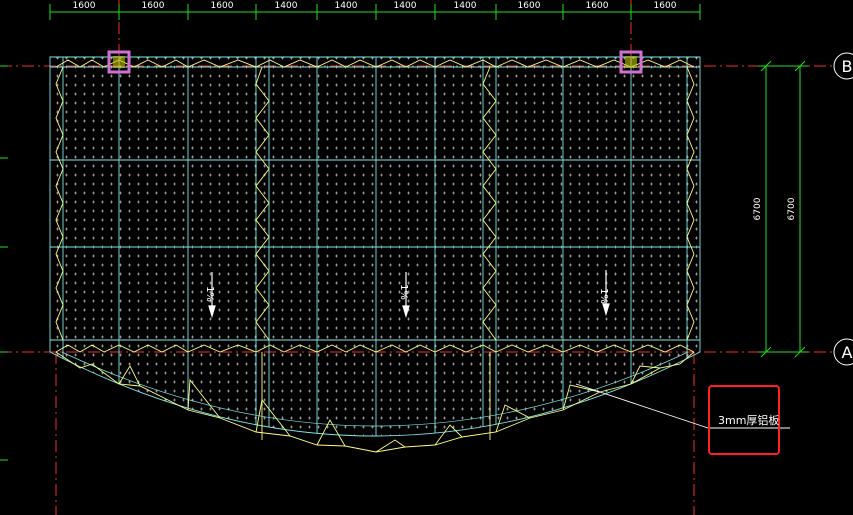 The height and width of the screenshot is (515, 853). What do you see at coordinates (792, 208) in the screenshot?
I see `right-dim-outer-label: 6700` at bounding box center [792, 208].